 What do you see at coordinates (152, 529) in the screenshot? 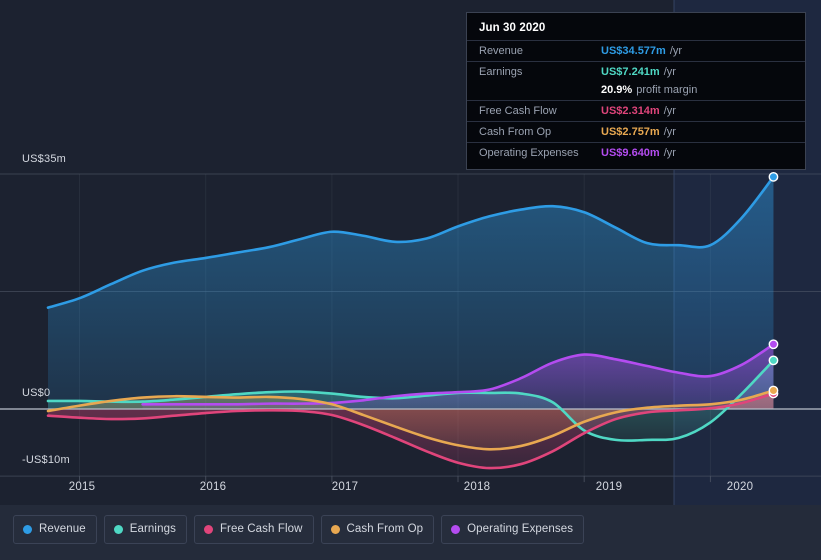
I see `legend-item-label: Earnings` at bounding box center [152, 529].